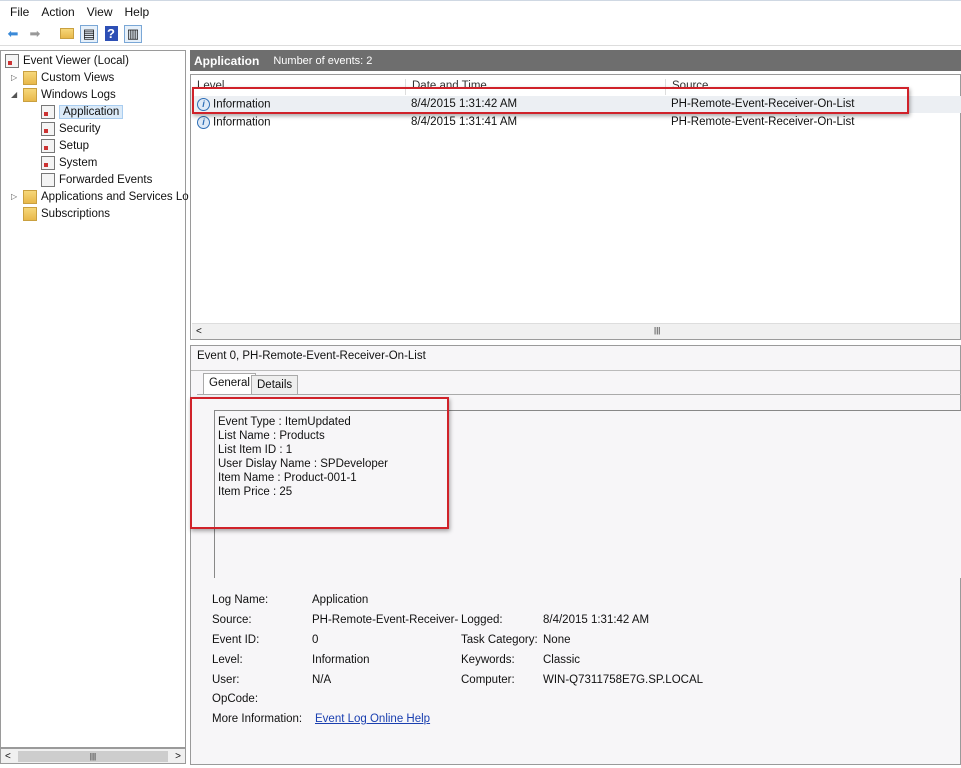 The height and width of the screenshot is (768, 961). What do you see at coordinates (76, 60) in the screenshot?
I see `tree-label: Event Viewer (Local)` at bounding box center [76, 60].